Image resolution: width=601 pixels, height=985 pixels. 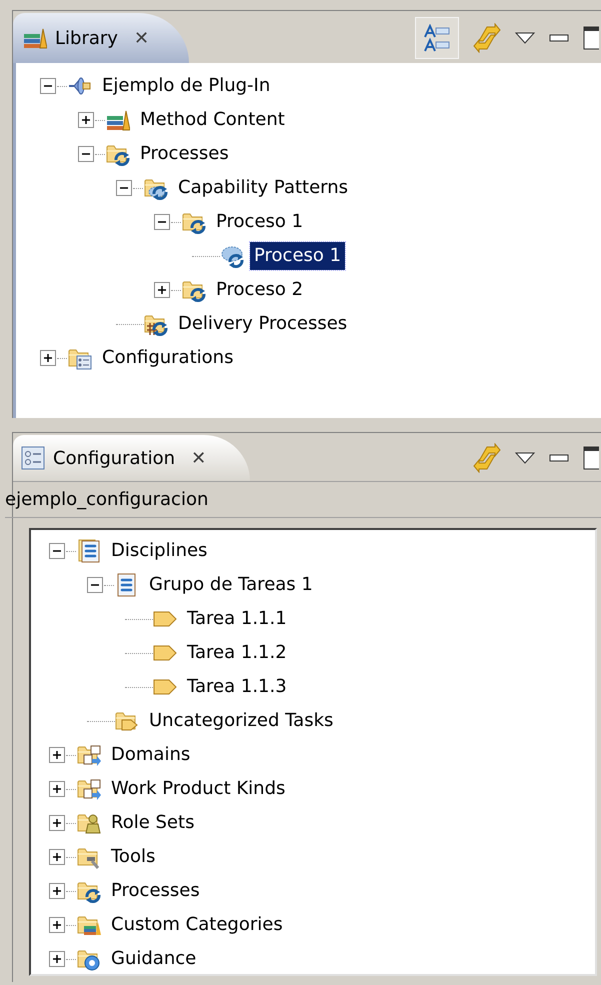 I want to click on sort-button, so click(x=437, y=38).